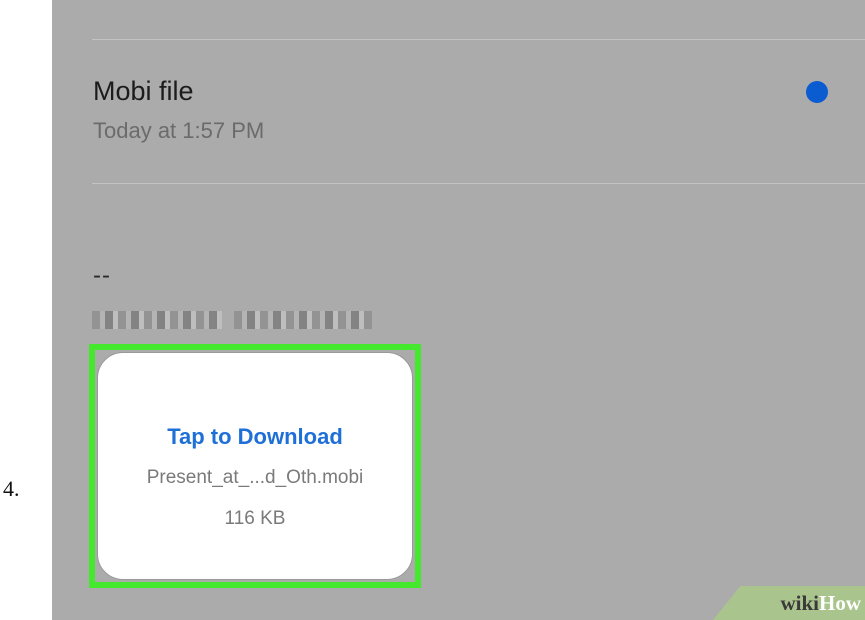 The image size is (865, 620). Describe the element at coordinates (817, 92) in the screenshot. I see `unread-dot-icon` at that location.